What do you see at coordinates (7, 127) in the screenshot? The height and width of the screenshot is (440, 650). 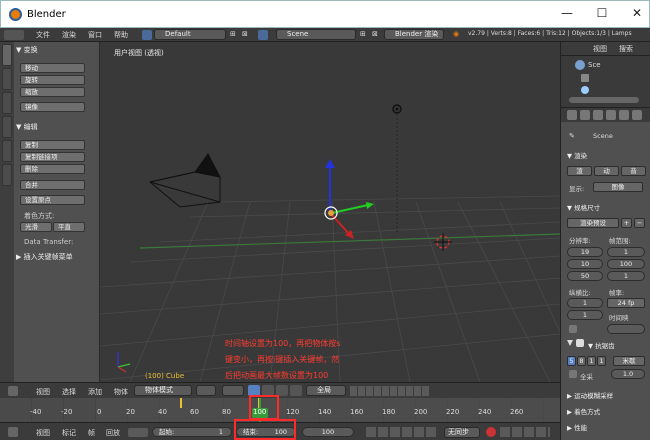 I see `tab-animation` at bounding box center [7, 127].